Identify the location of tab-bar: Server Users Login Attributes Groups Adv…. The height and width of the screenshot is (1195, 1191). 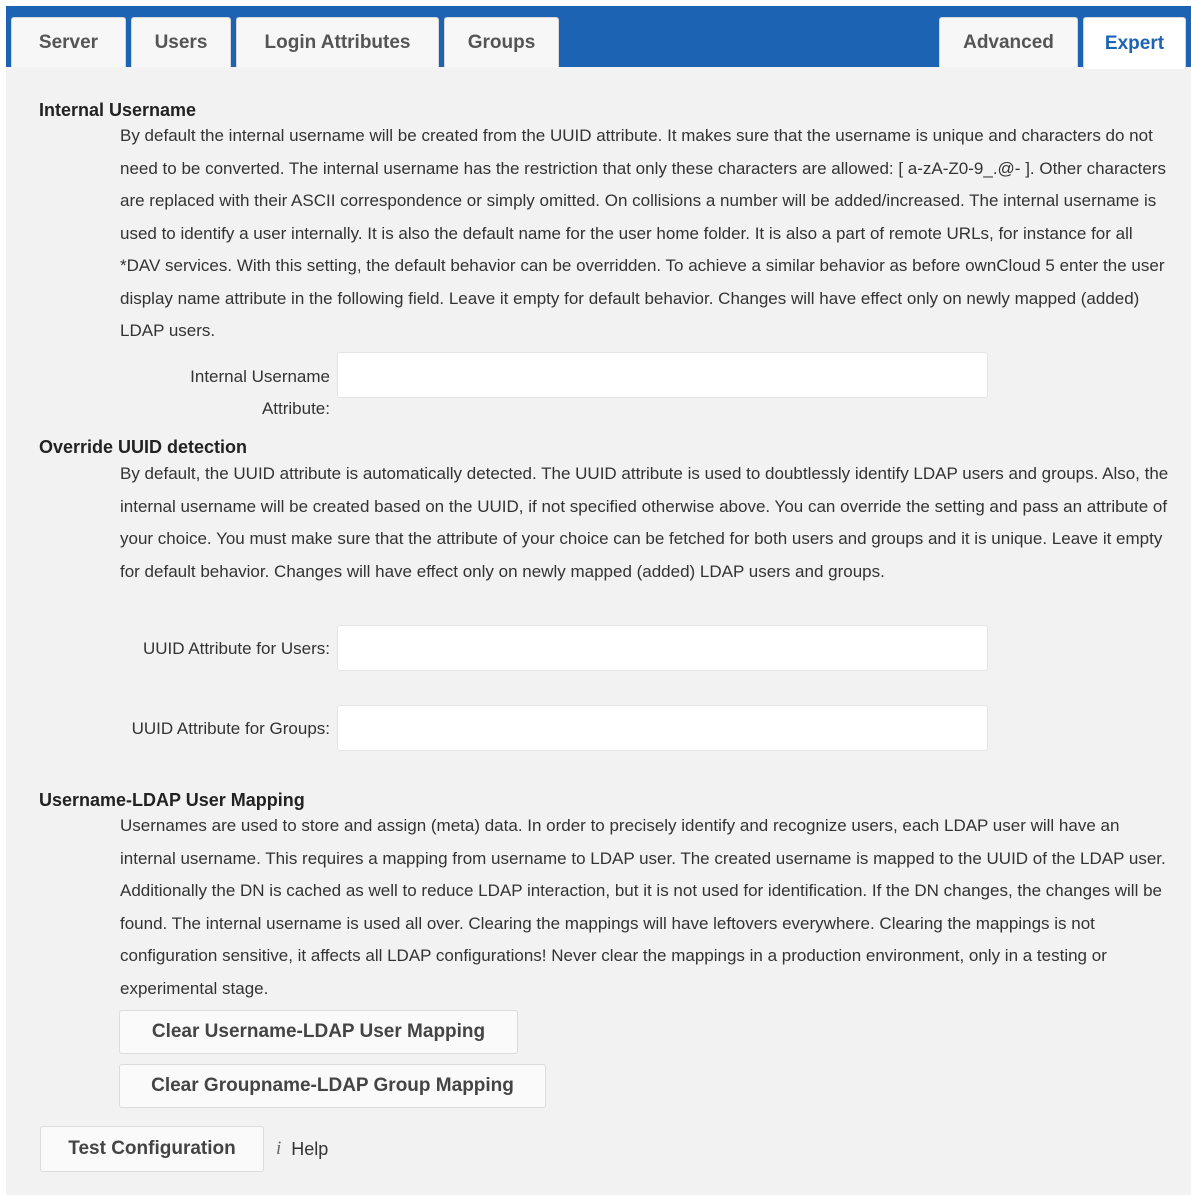
(598, 37).